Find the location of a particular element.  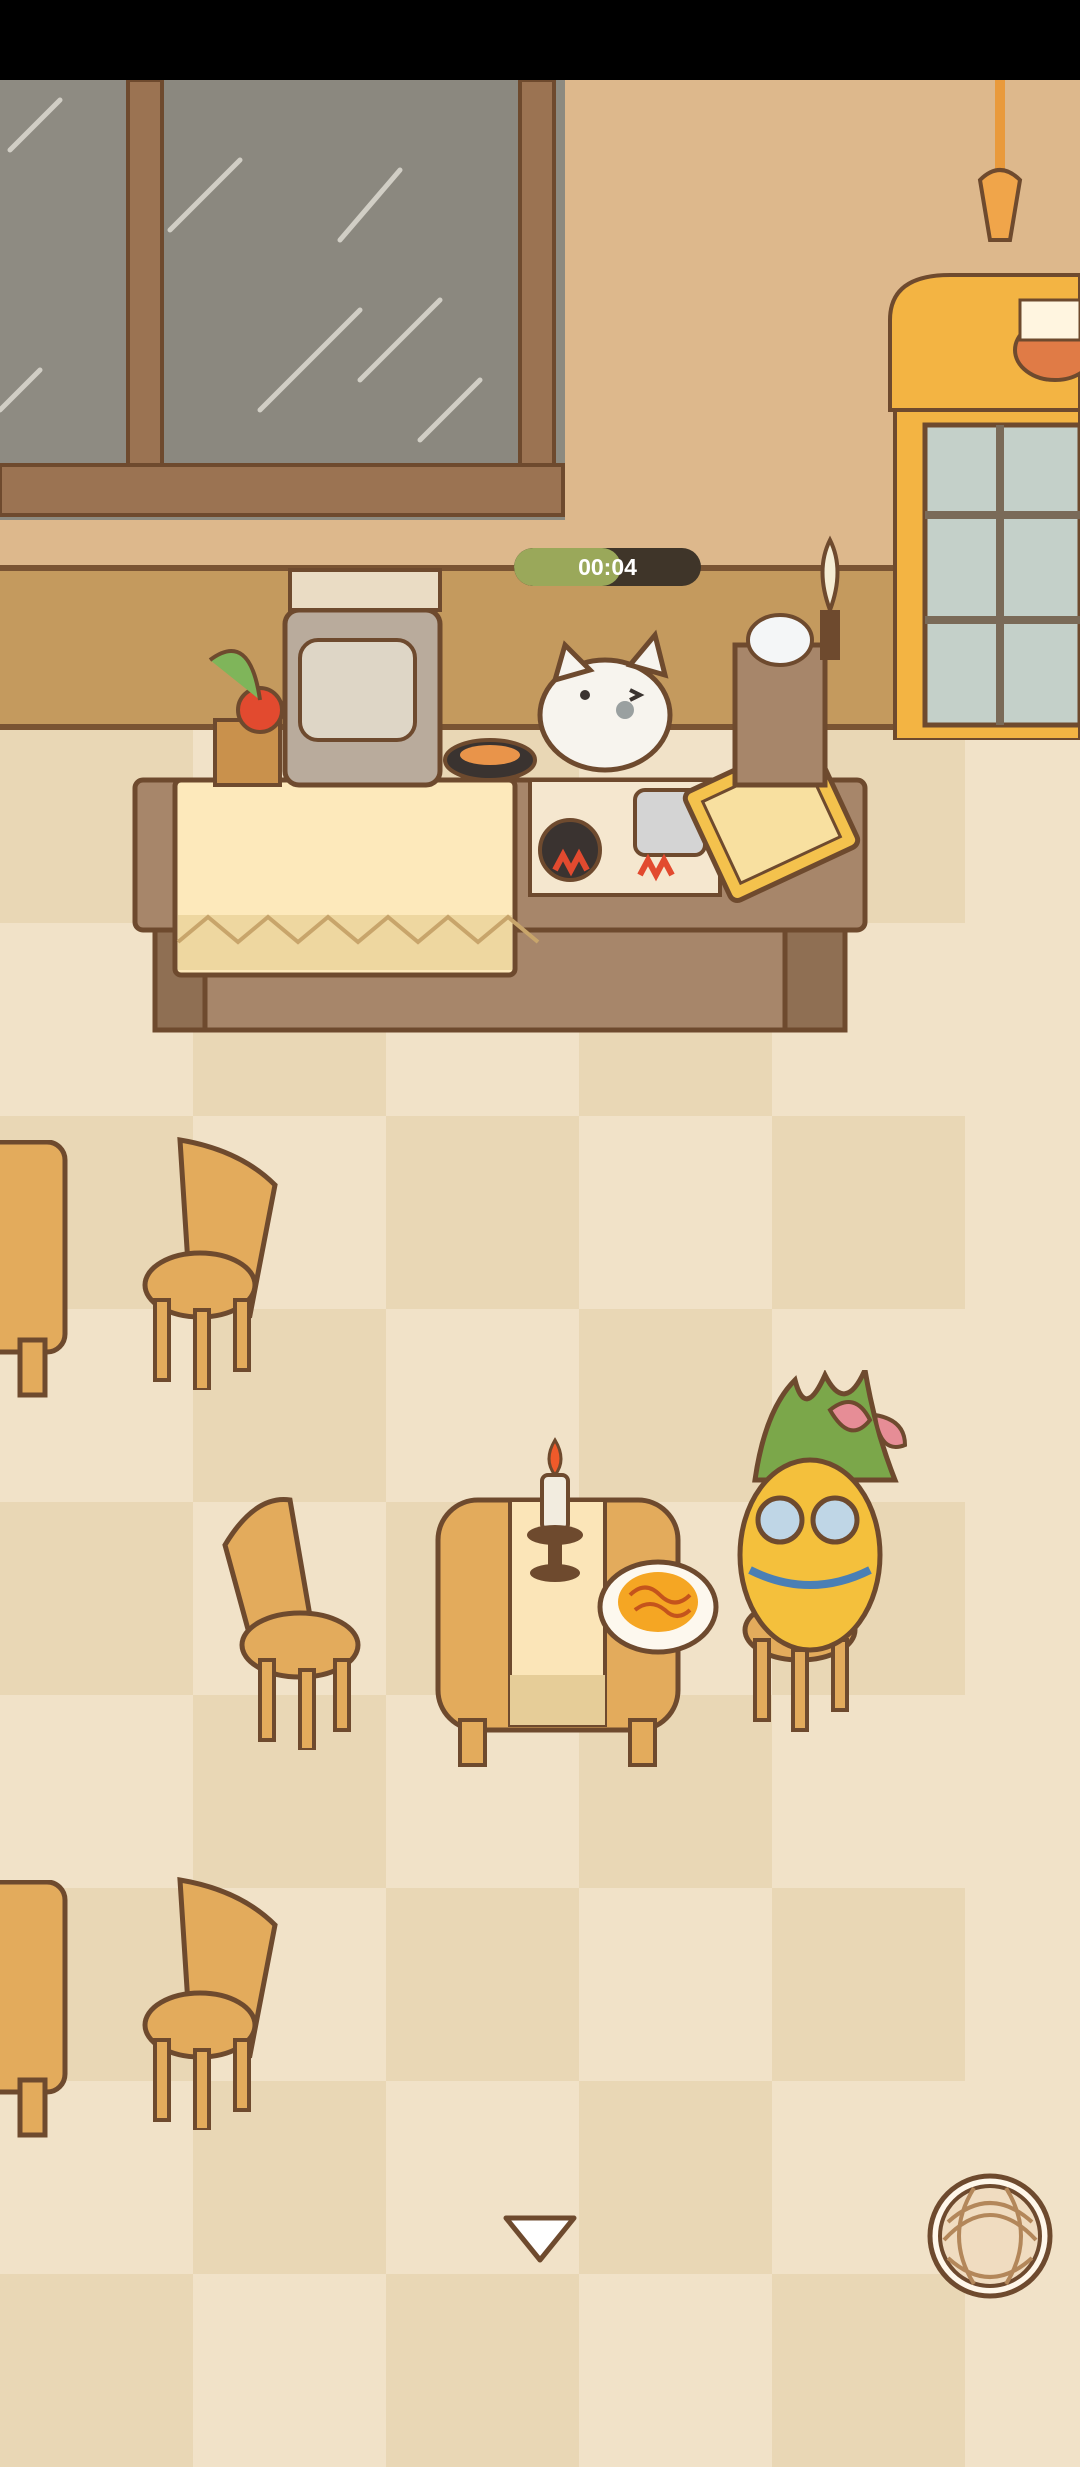

yarn-ball-icon is located at coordinates (990, 2236).